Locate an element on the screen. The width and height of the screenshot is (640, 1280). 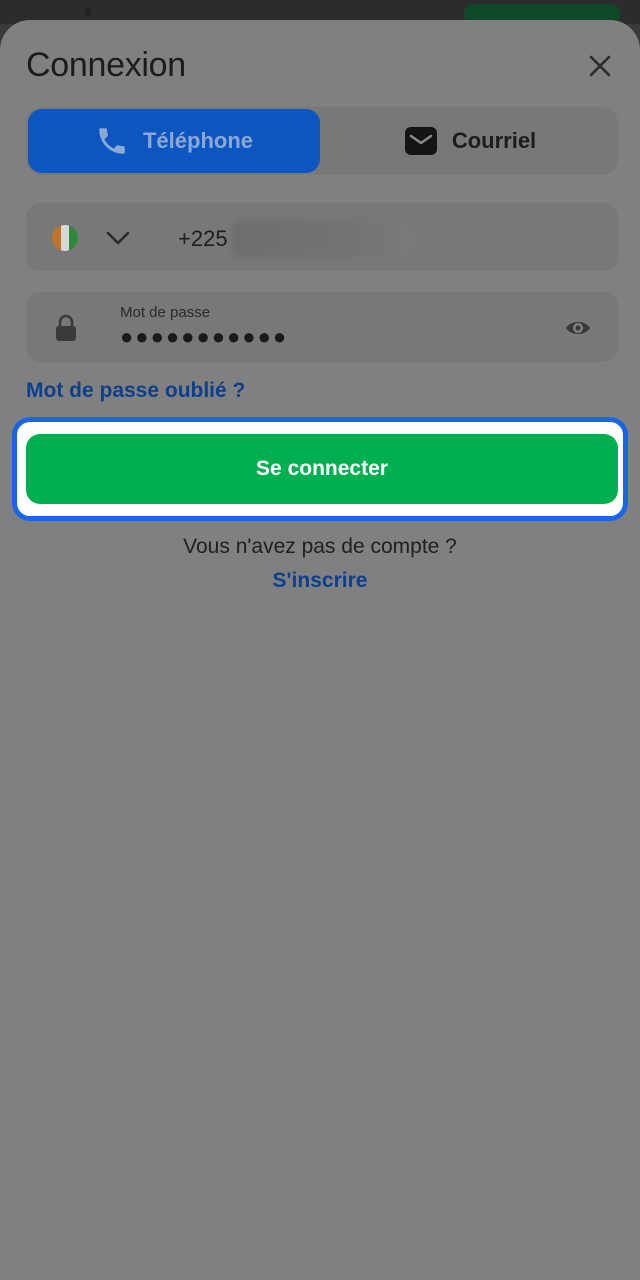
password-label: Mot de passe is located at coordinates (165, 312).